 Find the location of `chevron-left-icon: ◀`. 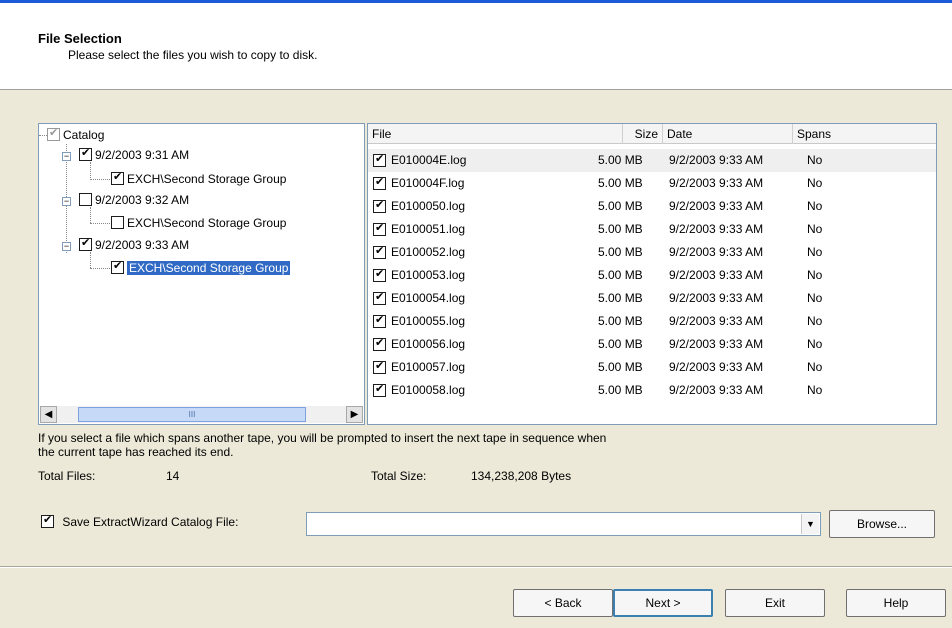

chevron-left-icon: ◀ is located at coordinates (48, 414).